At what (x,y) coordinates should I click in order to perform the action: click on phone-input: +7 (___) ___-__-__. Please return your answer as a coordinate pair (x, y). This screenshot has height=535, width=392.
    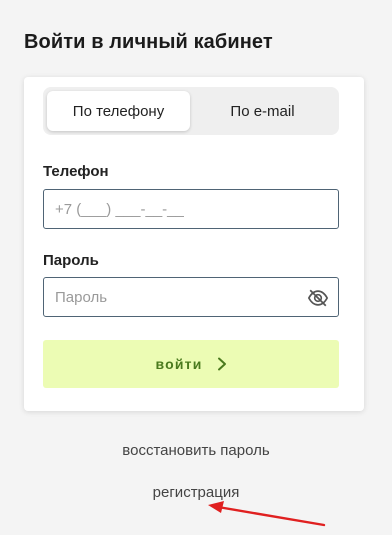
    Looking at the image, I should click on (191, 209).